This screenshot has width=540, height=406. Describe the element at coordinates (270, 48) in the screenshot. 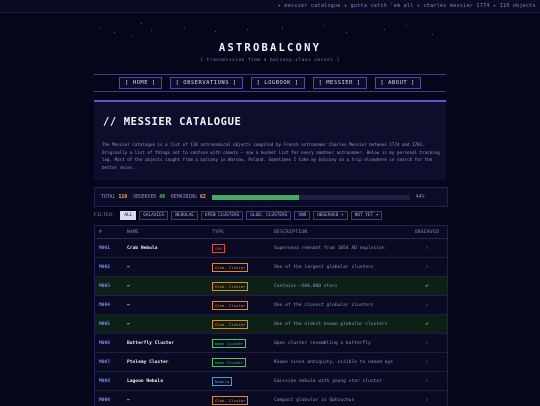

I see `site-title: ASTROBALCONY` at that location.